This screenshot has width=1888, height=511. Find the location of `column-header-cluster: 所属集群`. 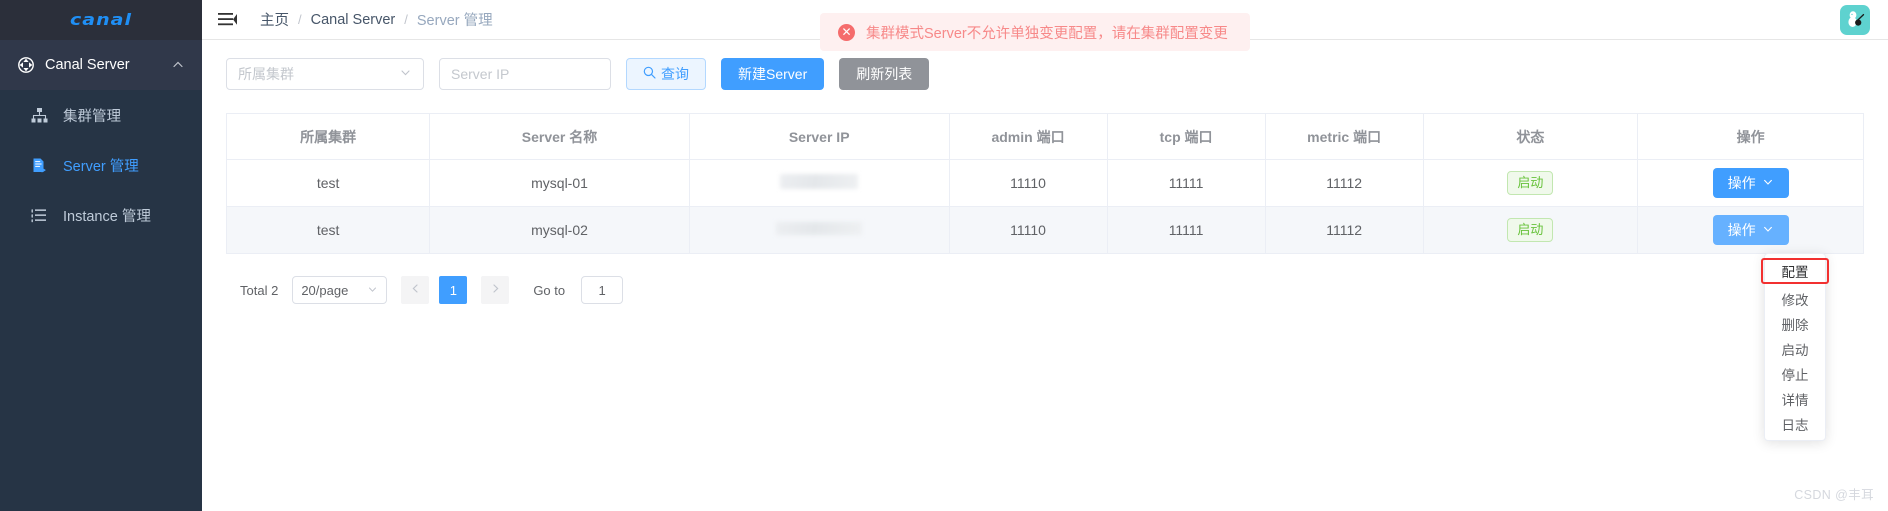

column-header-cluster: 所属集群 is located at coordinates (328, 136).